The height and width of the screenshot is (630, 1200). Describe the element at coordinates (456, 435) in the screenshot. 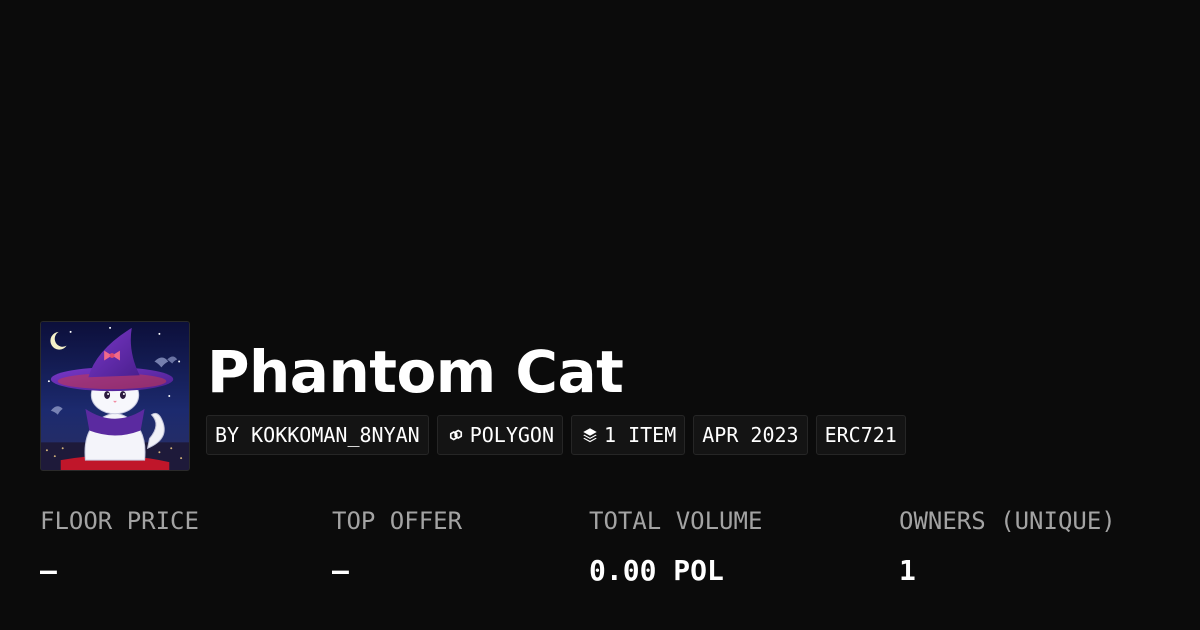

I see `polygon-icon` at that location.